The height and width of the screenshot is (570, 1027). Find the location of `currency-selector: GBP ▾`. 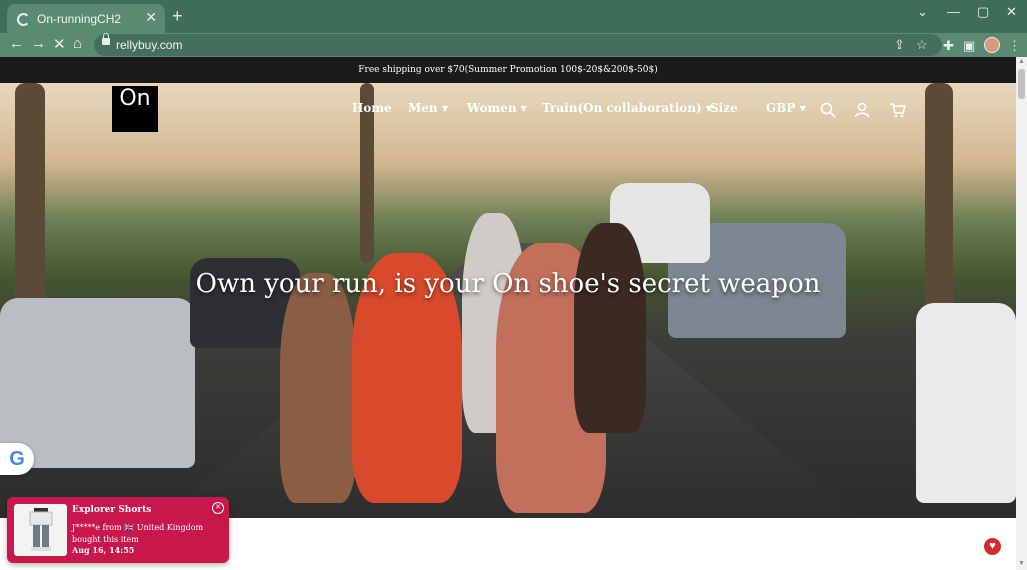

currency-selector: GBP ▾ is located at coordinates (786, 108).